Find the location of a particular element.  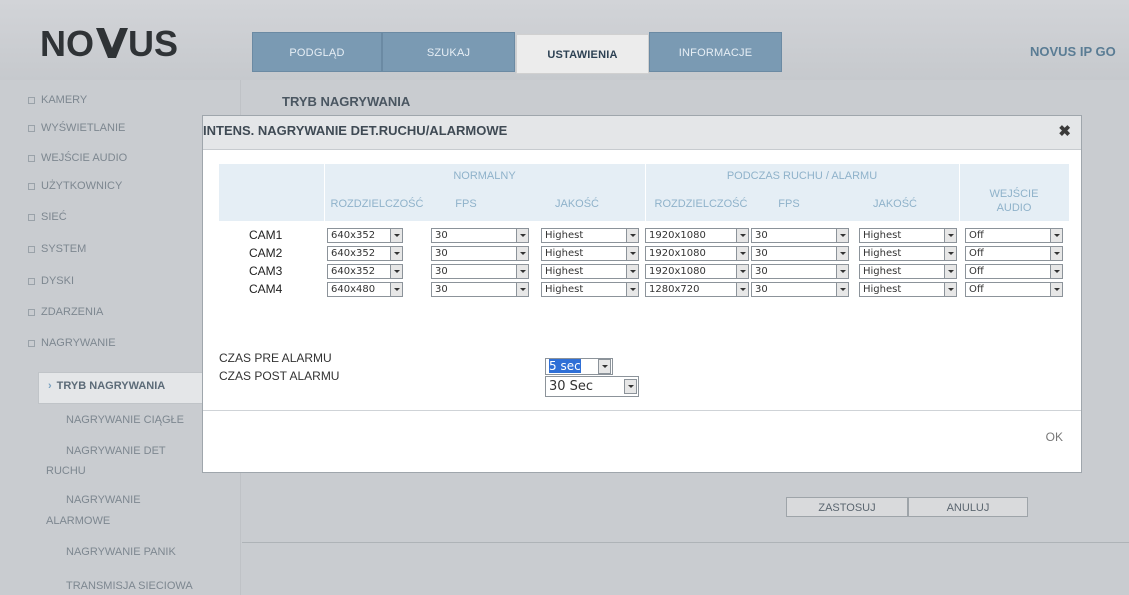

pre-alarm-select: 5 sec is located at coordinates (579, 366).